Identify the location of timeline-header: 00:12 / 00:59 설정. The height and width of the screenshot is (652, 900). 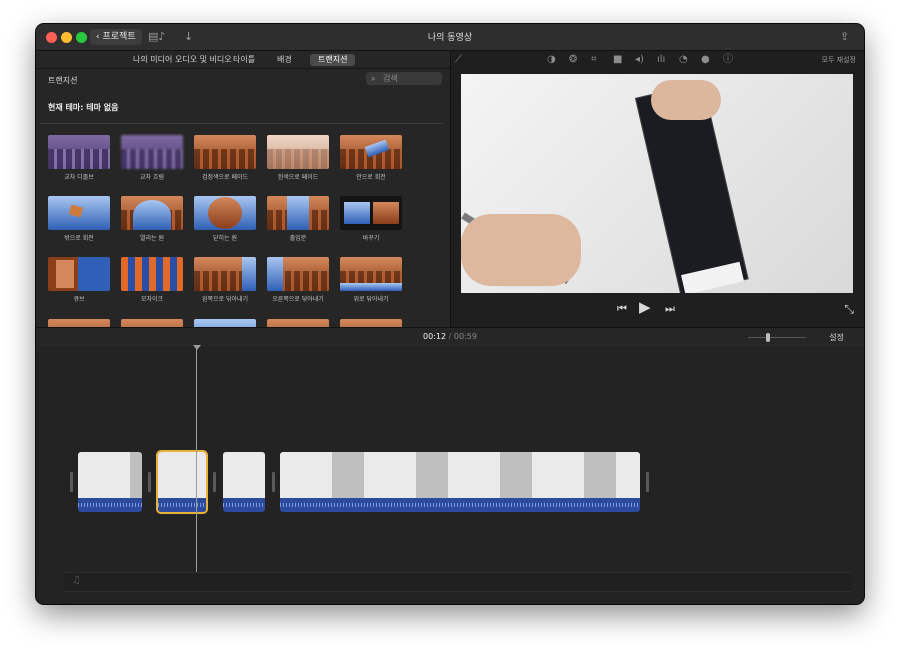
(450, 337).